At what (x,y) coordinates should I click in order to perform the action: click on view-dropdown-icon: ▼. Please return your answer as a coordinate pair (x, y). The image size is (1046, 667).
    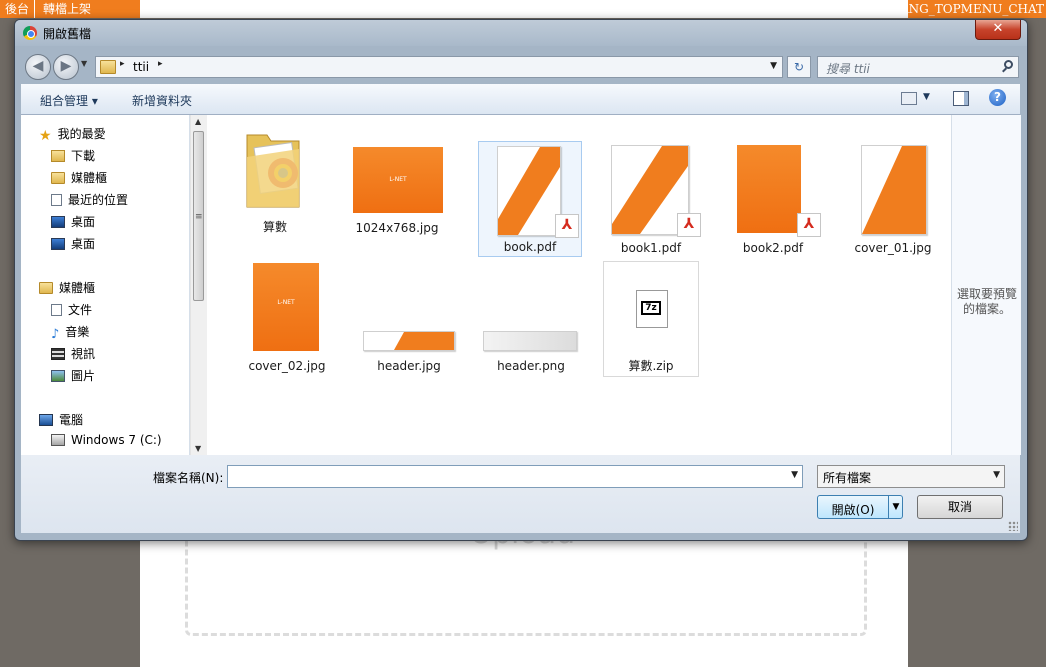
    Looking at the image, I should click on (926, 97).